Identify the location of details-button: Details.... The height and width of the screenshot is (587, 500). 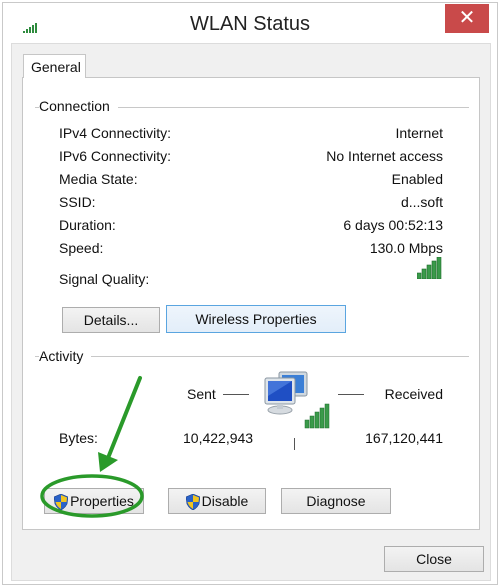
(111, 320).